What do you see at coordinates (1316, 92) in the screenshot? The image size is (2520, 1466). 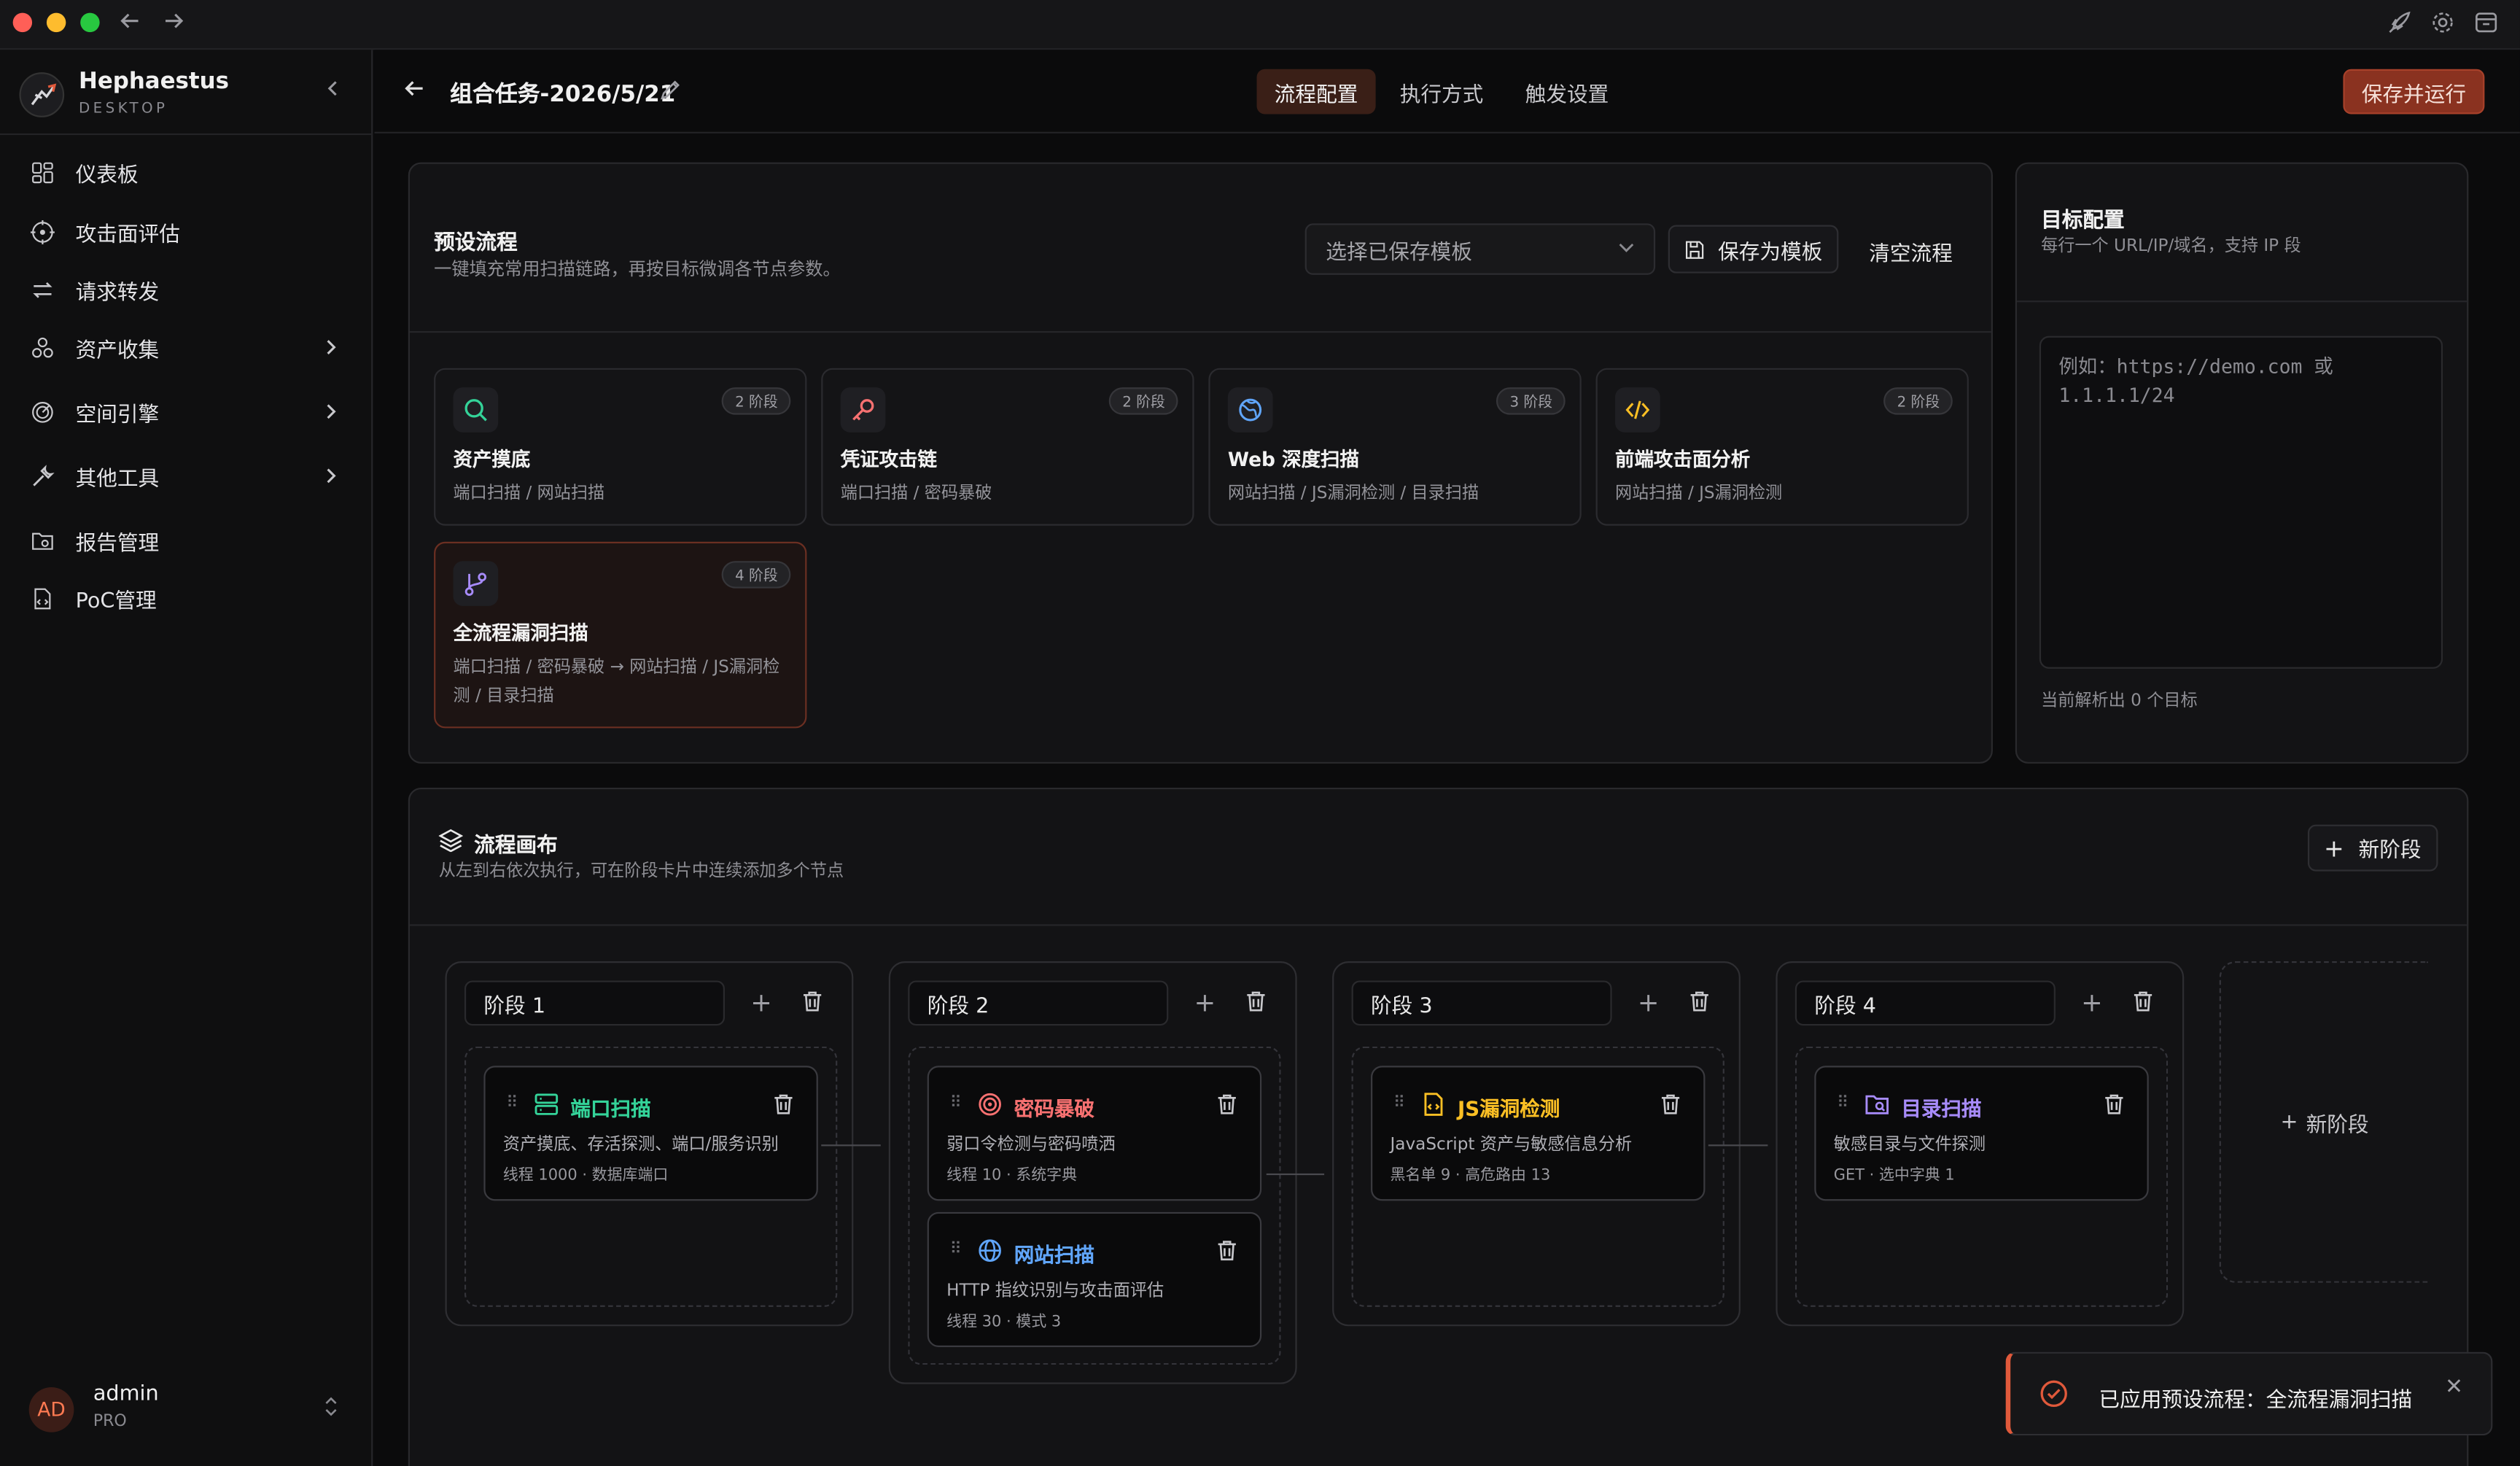 I see `tab-flow-config: 流程配置` at bounding box center [1316, 92].